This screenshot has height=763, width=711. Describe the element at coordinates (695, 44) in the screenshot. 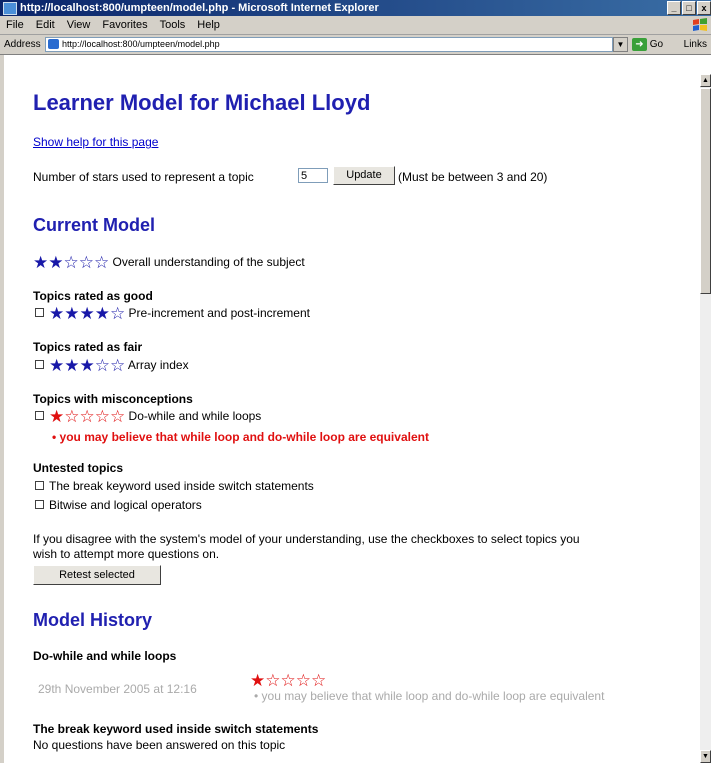

I see `links-button: Links` at that location.